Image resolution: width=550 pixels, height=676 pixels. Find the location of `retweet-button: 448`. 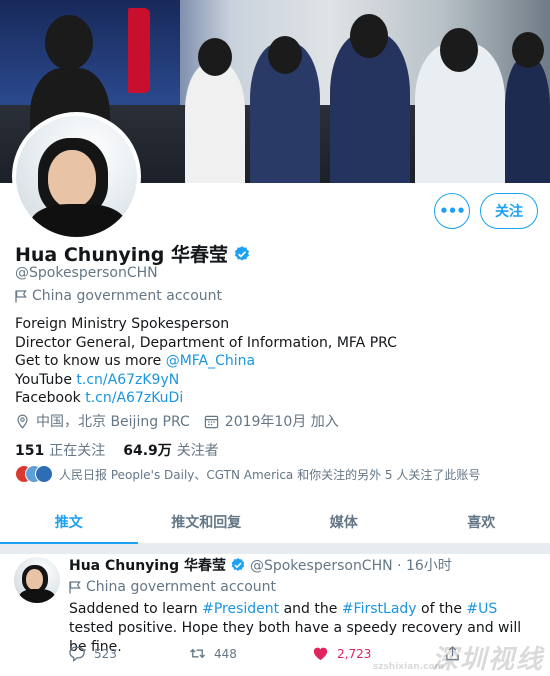

retweet-button: 448 is located at coordinates (213, 653).